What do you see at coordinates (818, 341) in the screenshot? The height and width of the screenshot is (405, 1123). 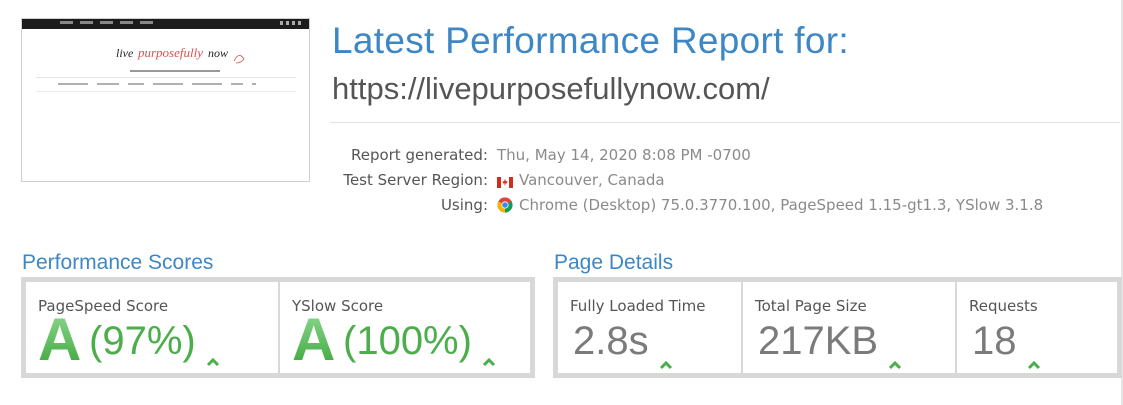 I see `total-page-size-value: 217KB` at bounding box center [818, 341].